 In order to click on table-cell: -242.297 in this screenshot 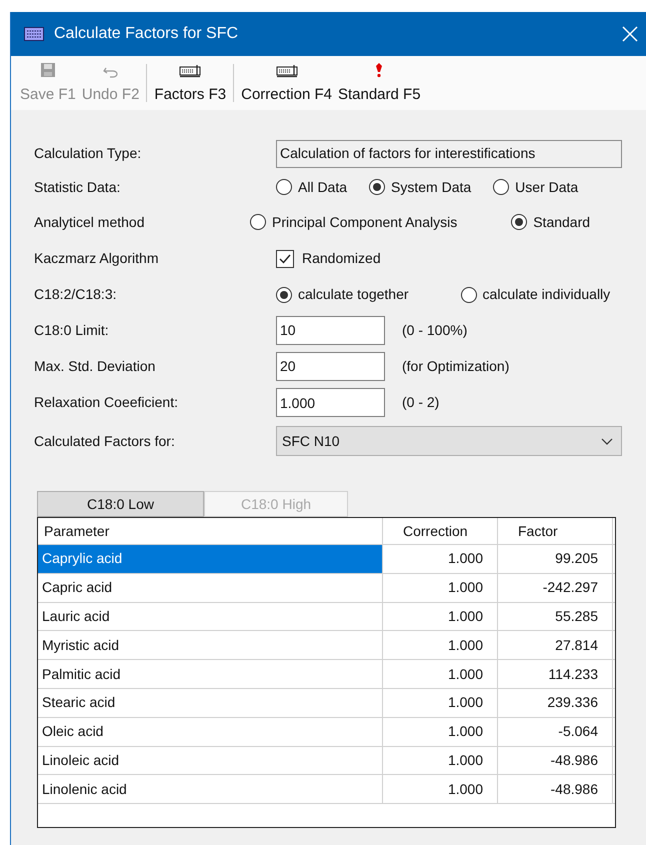, I will do `click(555, 588)`.